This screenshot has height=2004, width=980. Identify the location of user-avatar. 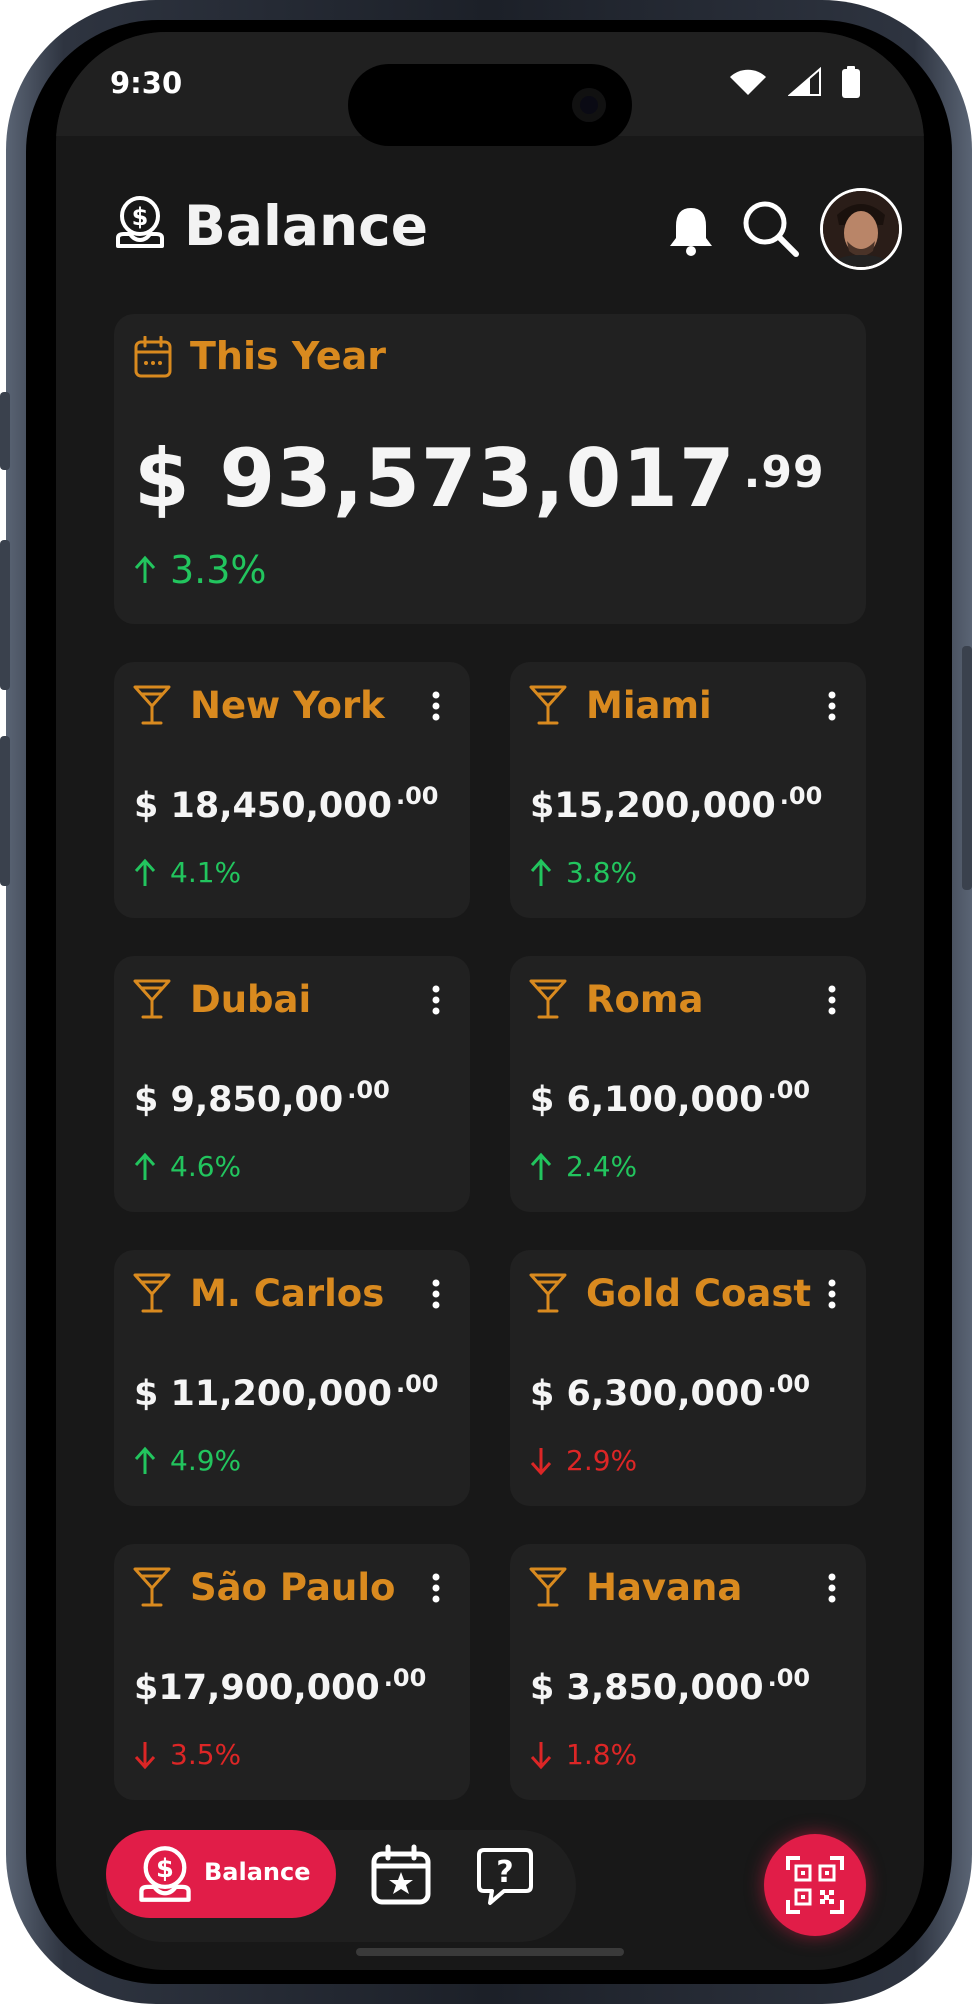
(861, 229).